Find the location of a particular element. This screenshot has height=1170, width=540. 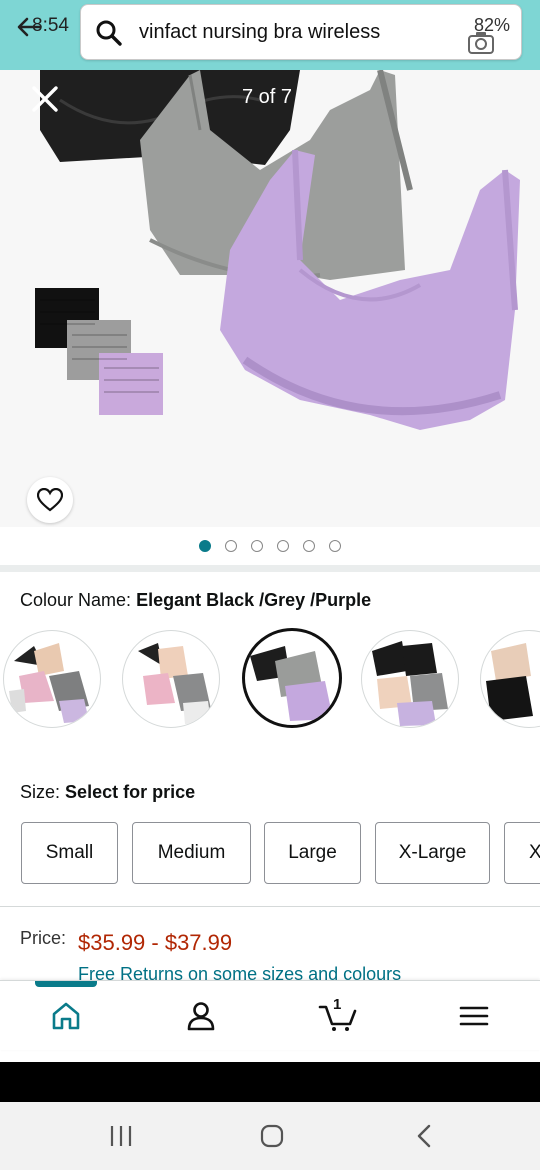

colour-value: Elegant Black /Grey /Purple is located at coordinates (254, 600).